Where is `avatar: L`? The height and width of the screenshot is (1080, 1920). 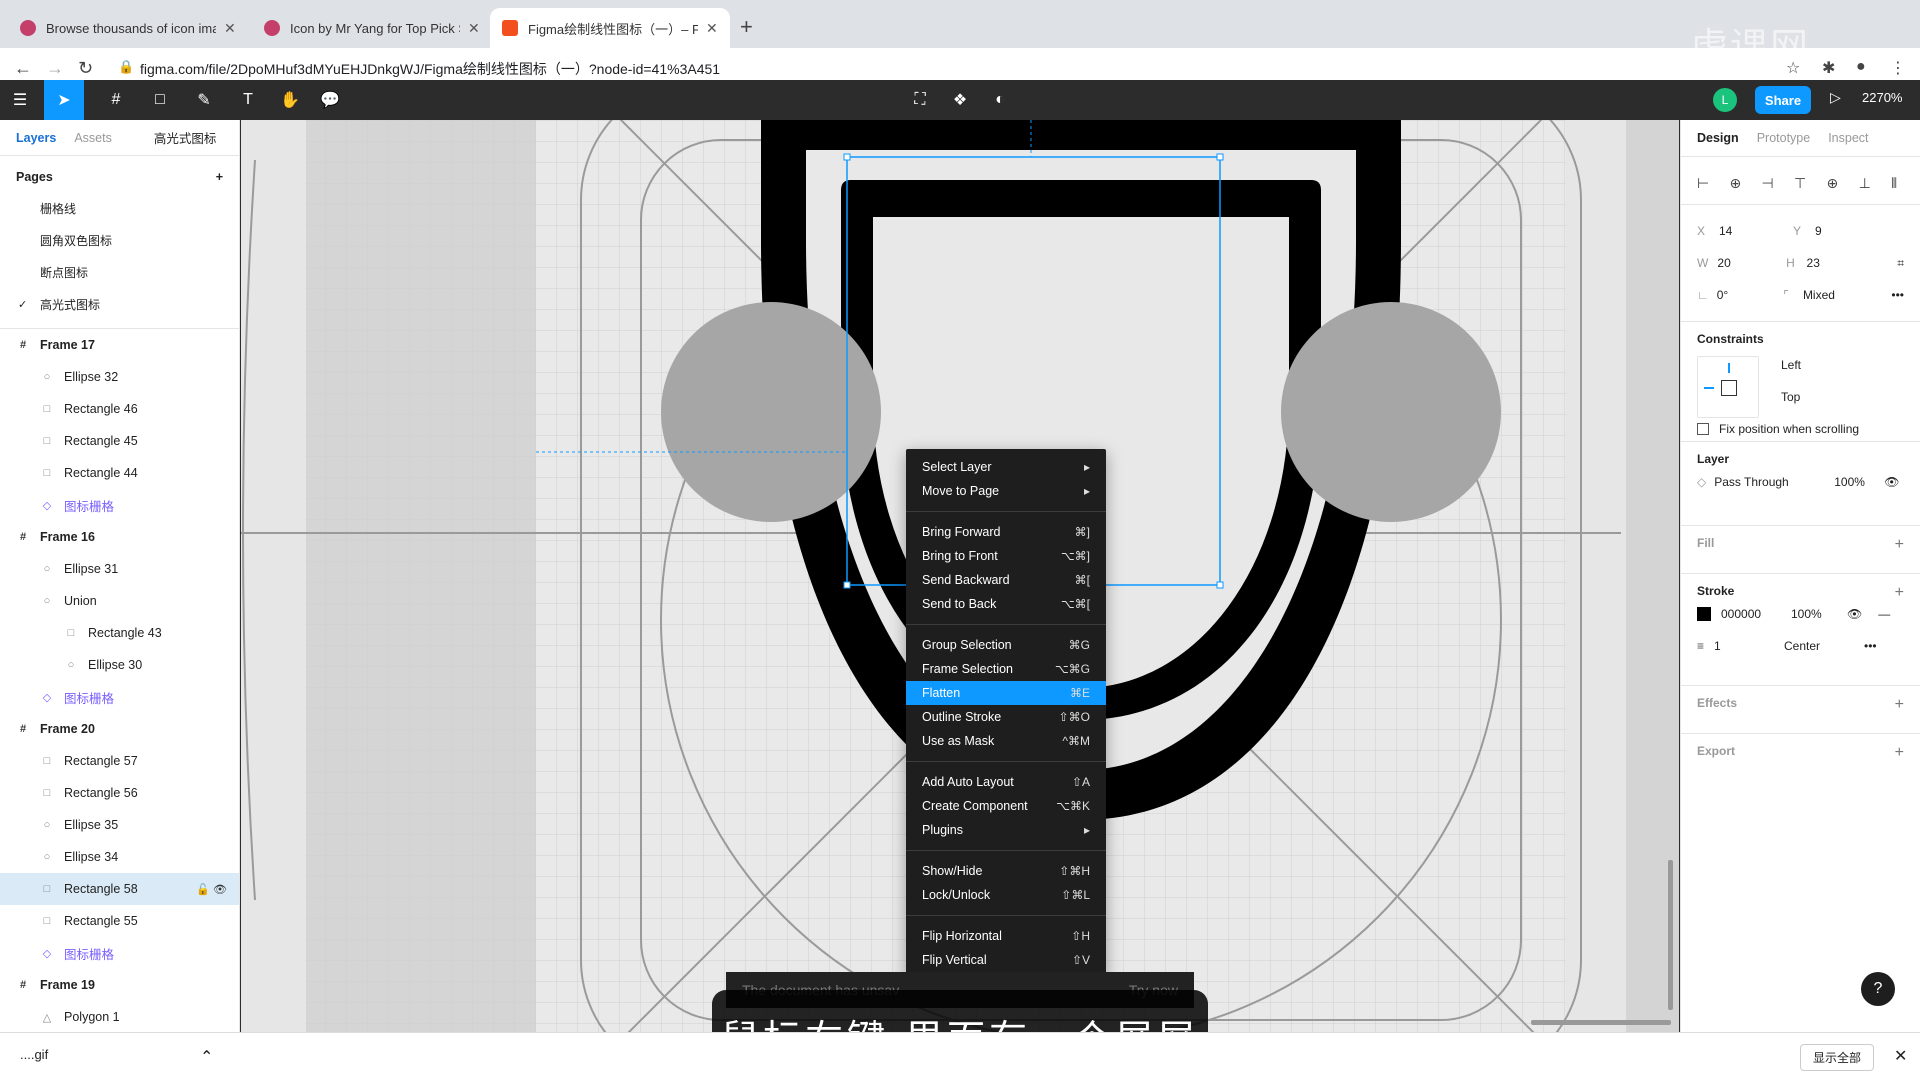 avatar: L is located at coordinates (1725, 100).